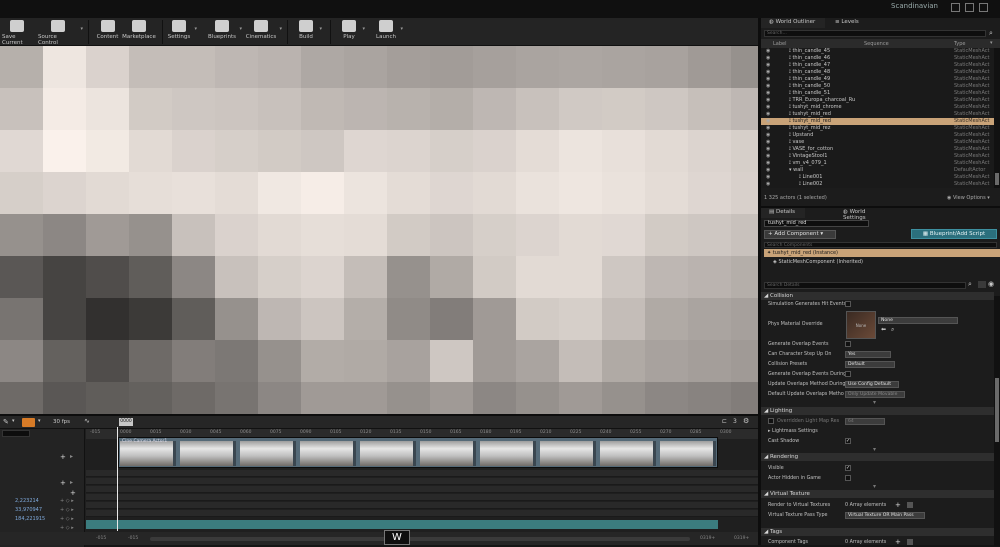 The image size is (1000, 547). What do you see at coordinates (60, 32) in the screenshot?
I see `source-control-button: Source Control ▾` at bounding box center [60, 32].